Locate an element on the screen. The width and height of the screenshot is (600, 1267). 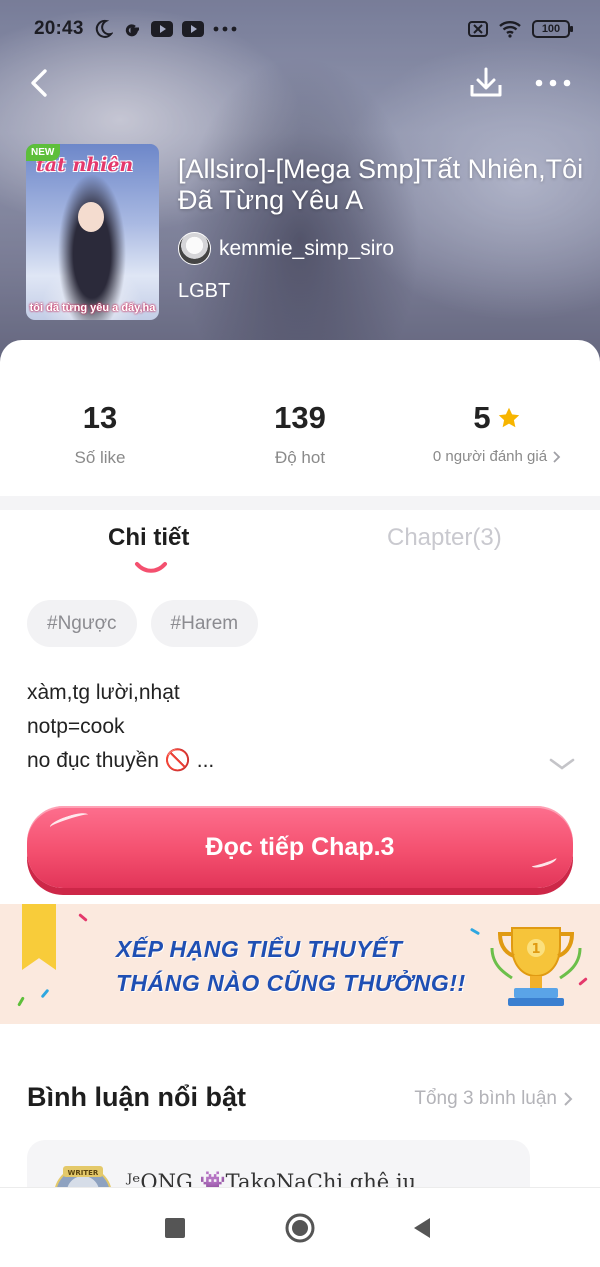
tab-detail: Chi tiết is located at coordinates (148, 538).